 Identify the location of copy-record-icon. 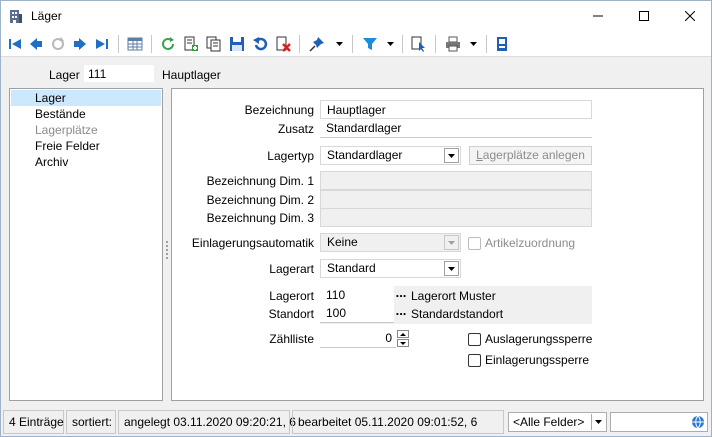
(213, 44).